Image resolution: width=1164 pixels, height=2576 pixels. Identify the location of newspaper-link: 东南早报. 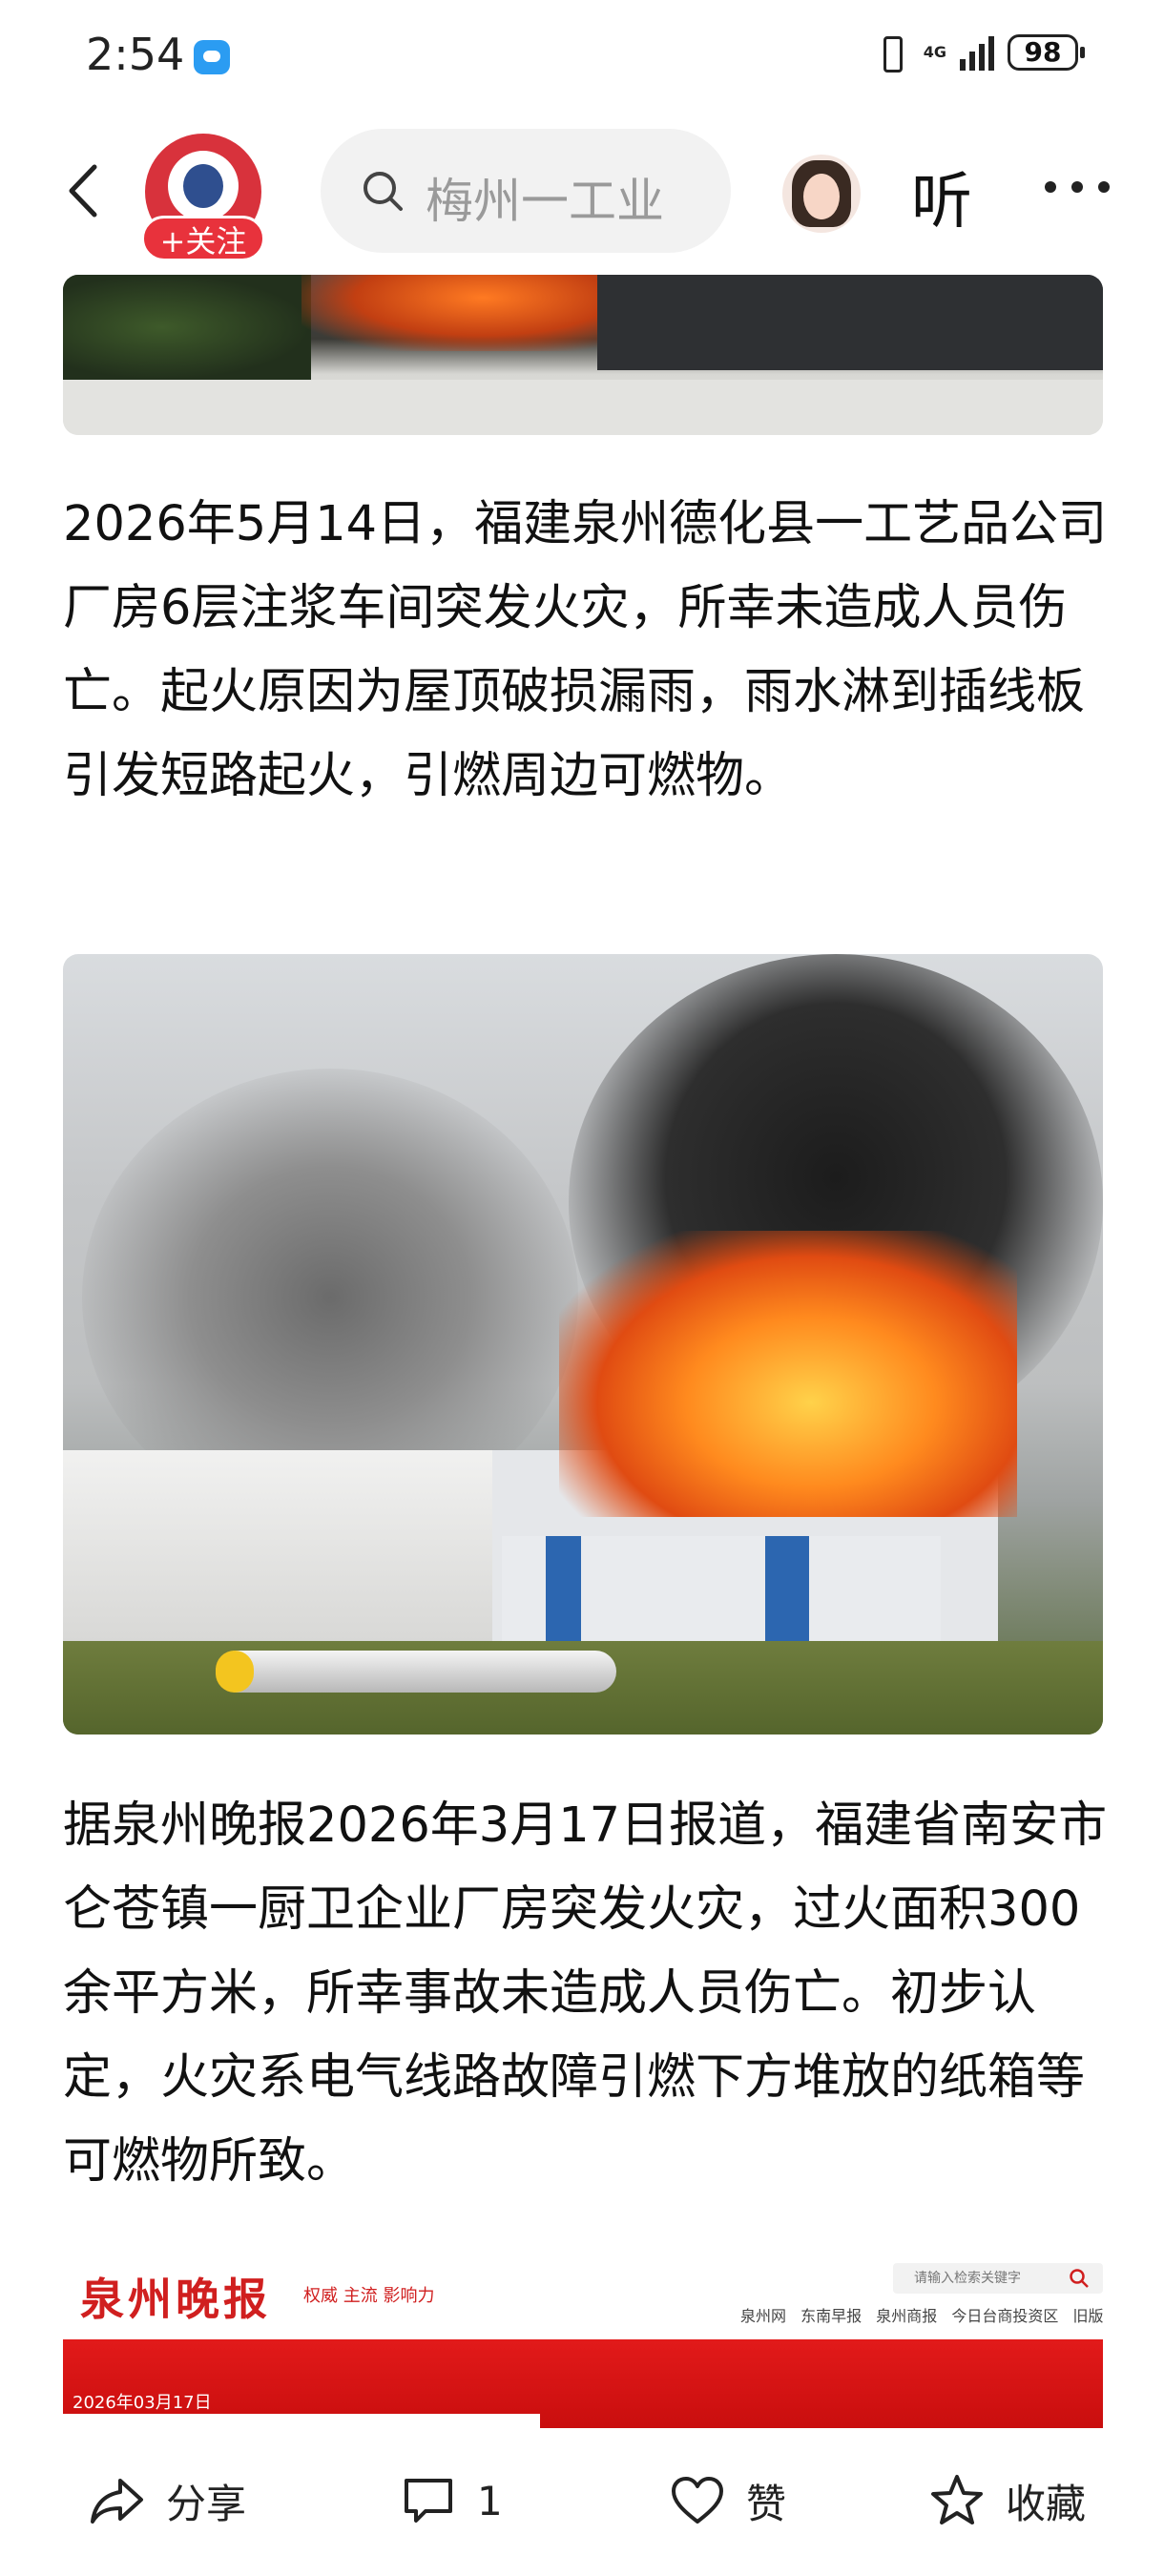
(831, 2316).